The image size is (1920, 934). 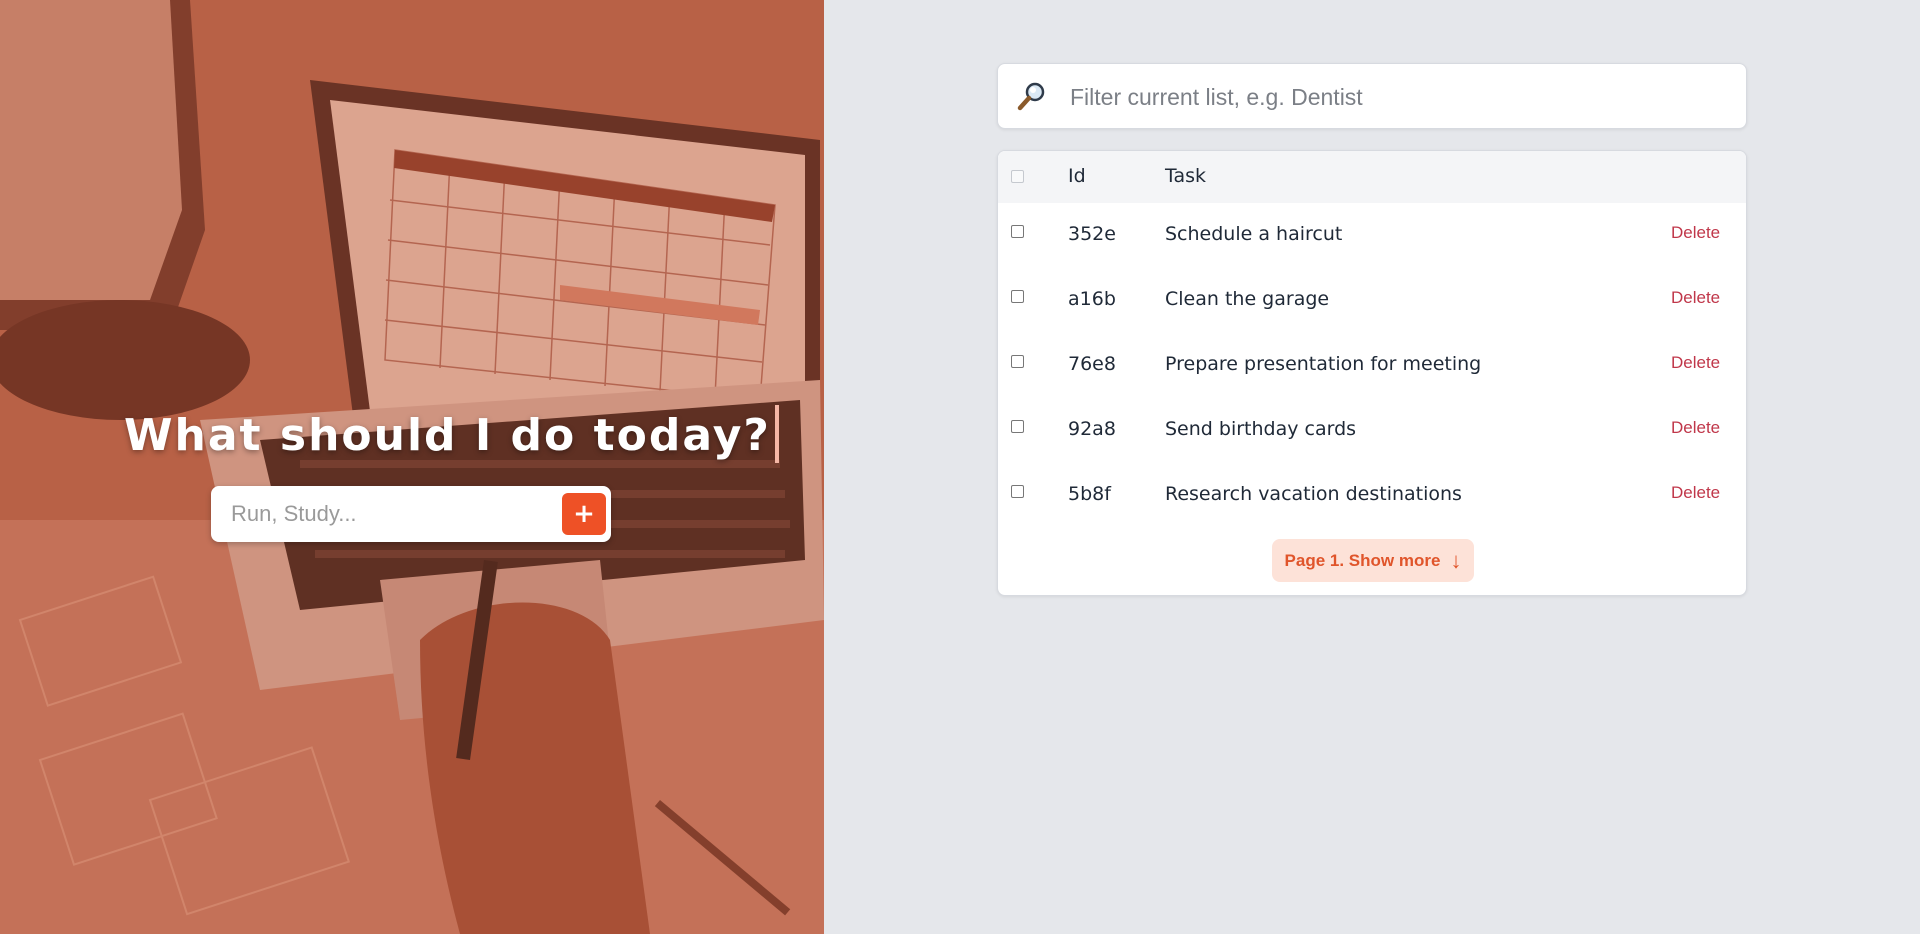 I want to click on select-all-checkbox, so click(x=1017, y=176).